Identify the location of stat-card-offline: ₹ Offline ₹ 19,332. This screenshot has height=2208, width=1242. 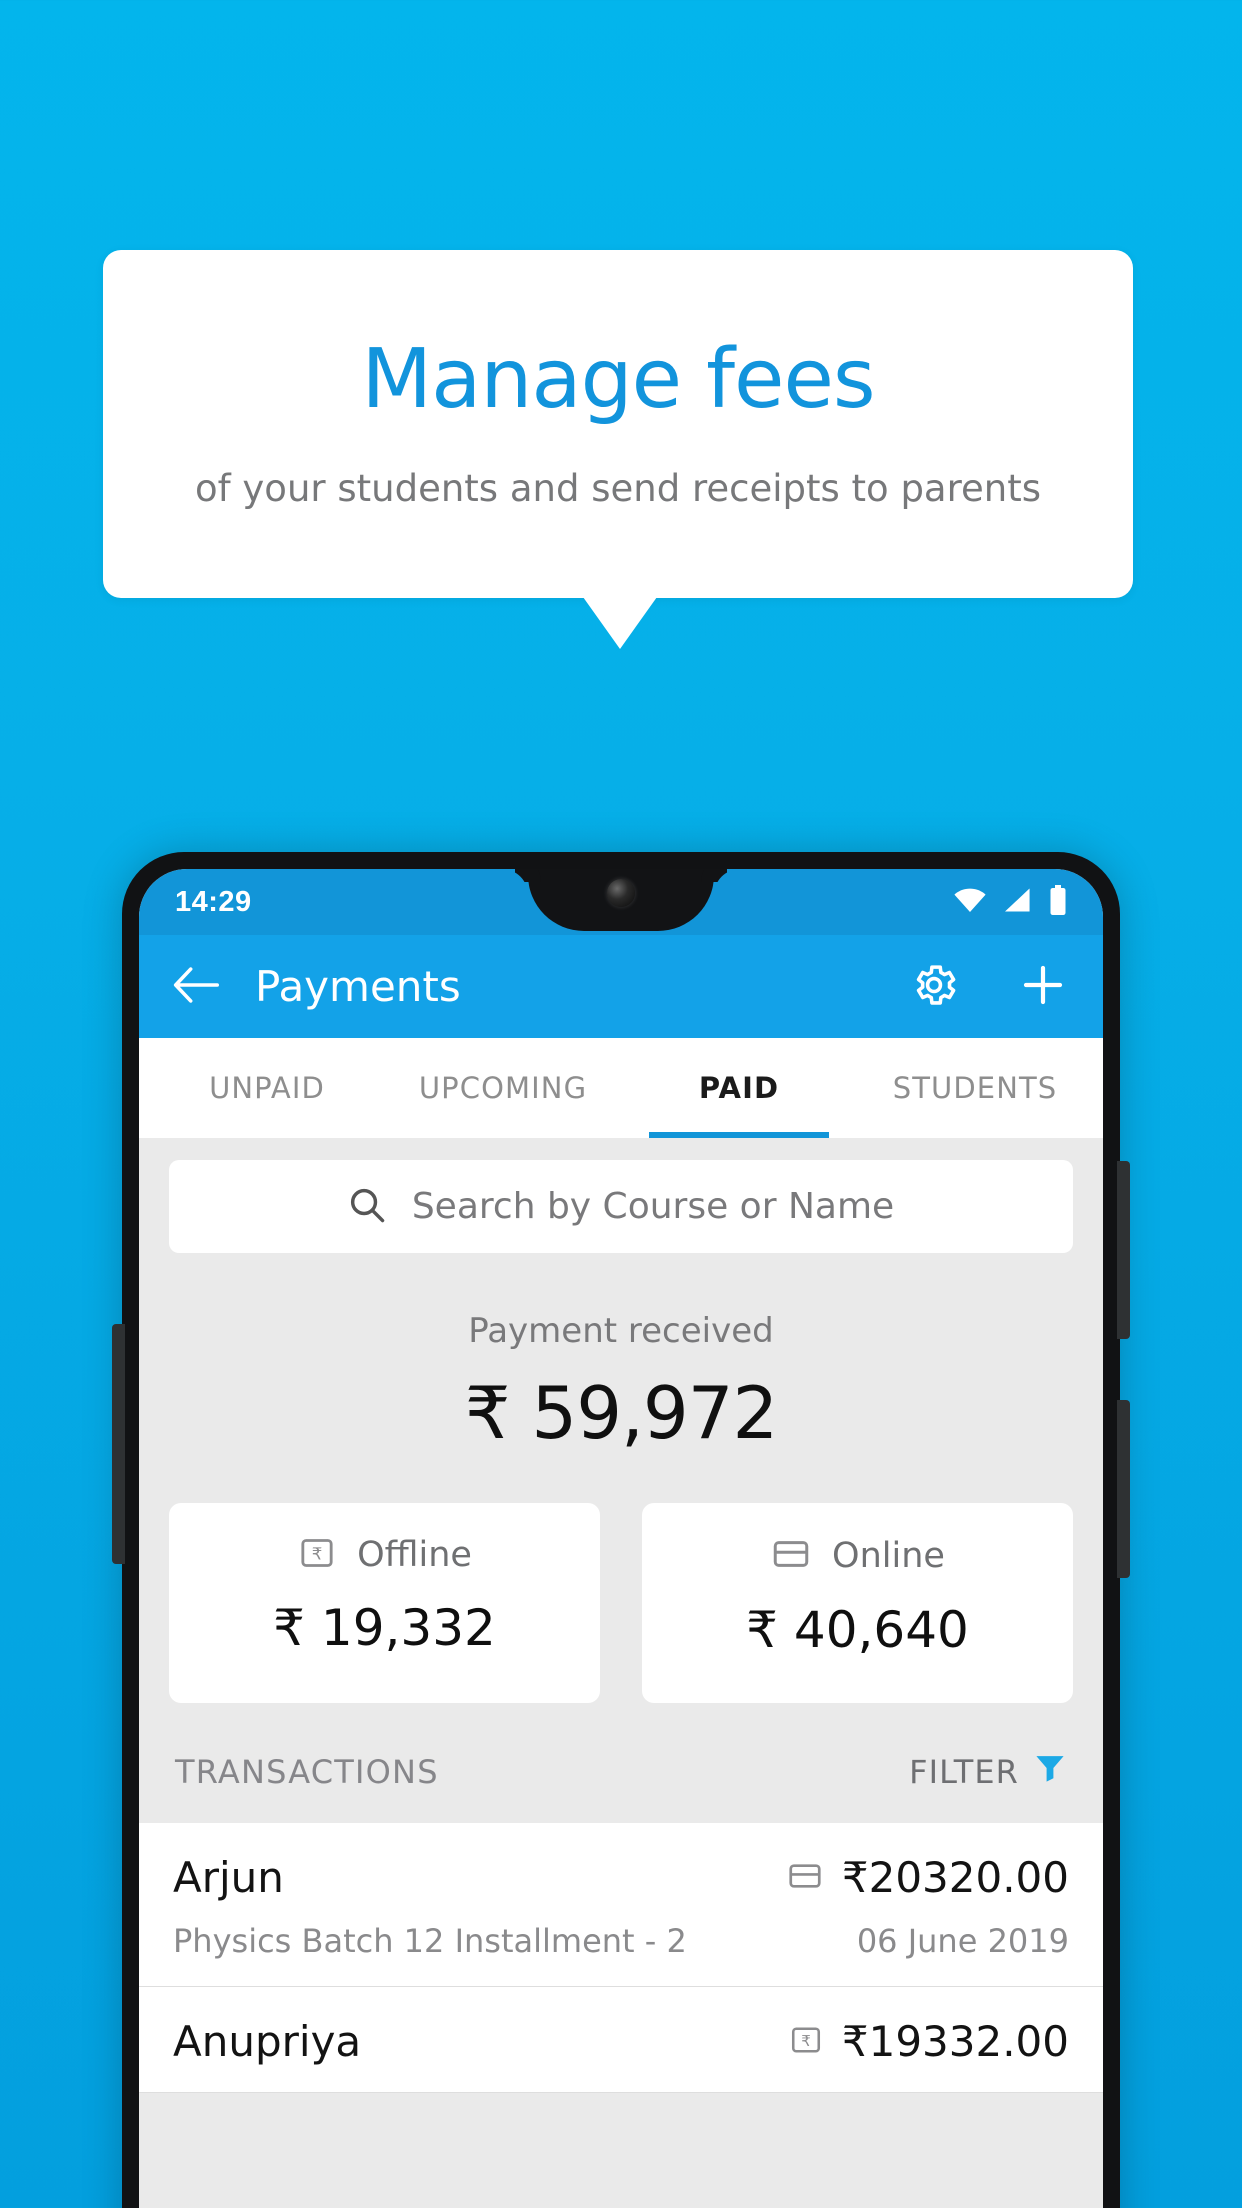
(384, 1603).